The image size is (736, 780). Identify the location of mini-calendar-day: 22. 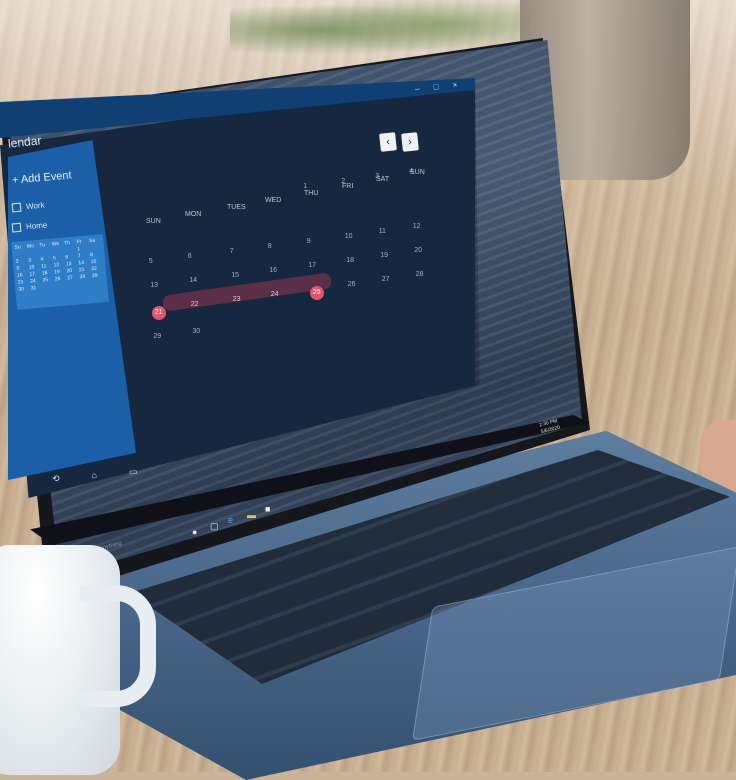
(97, 268).